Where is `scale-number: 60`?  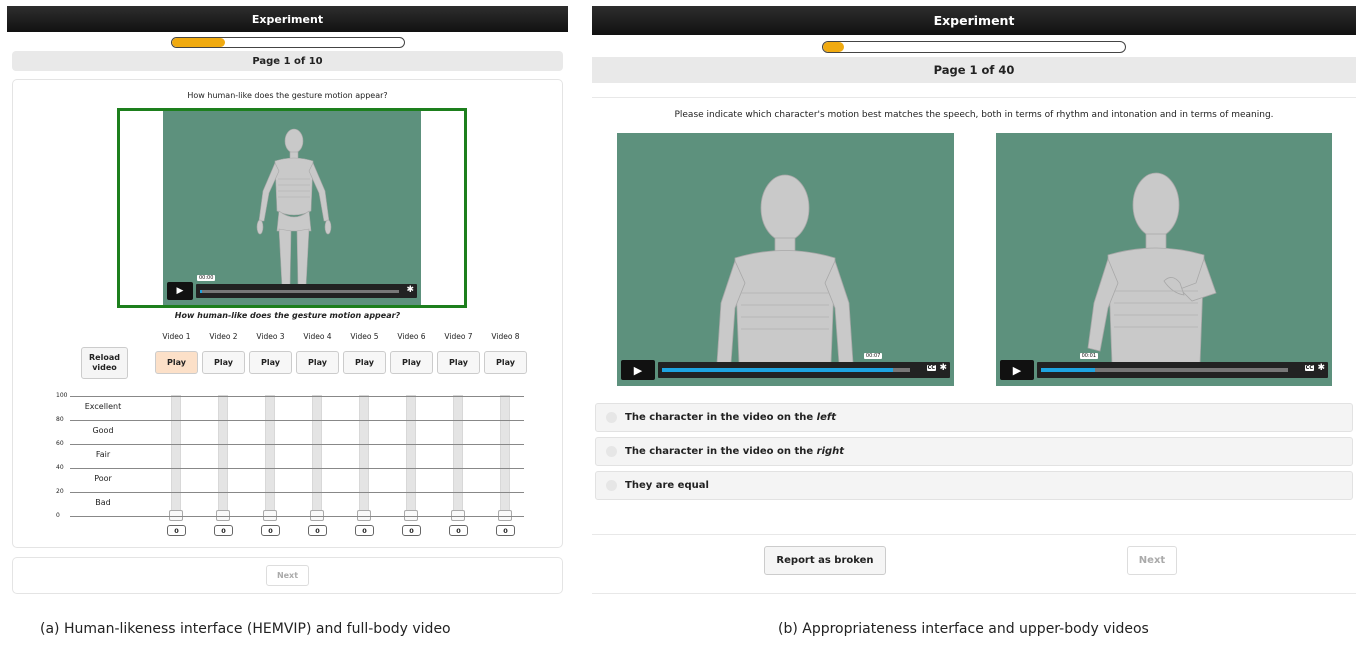
scale-number: 60 is located at coordinates (60, 443).